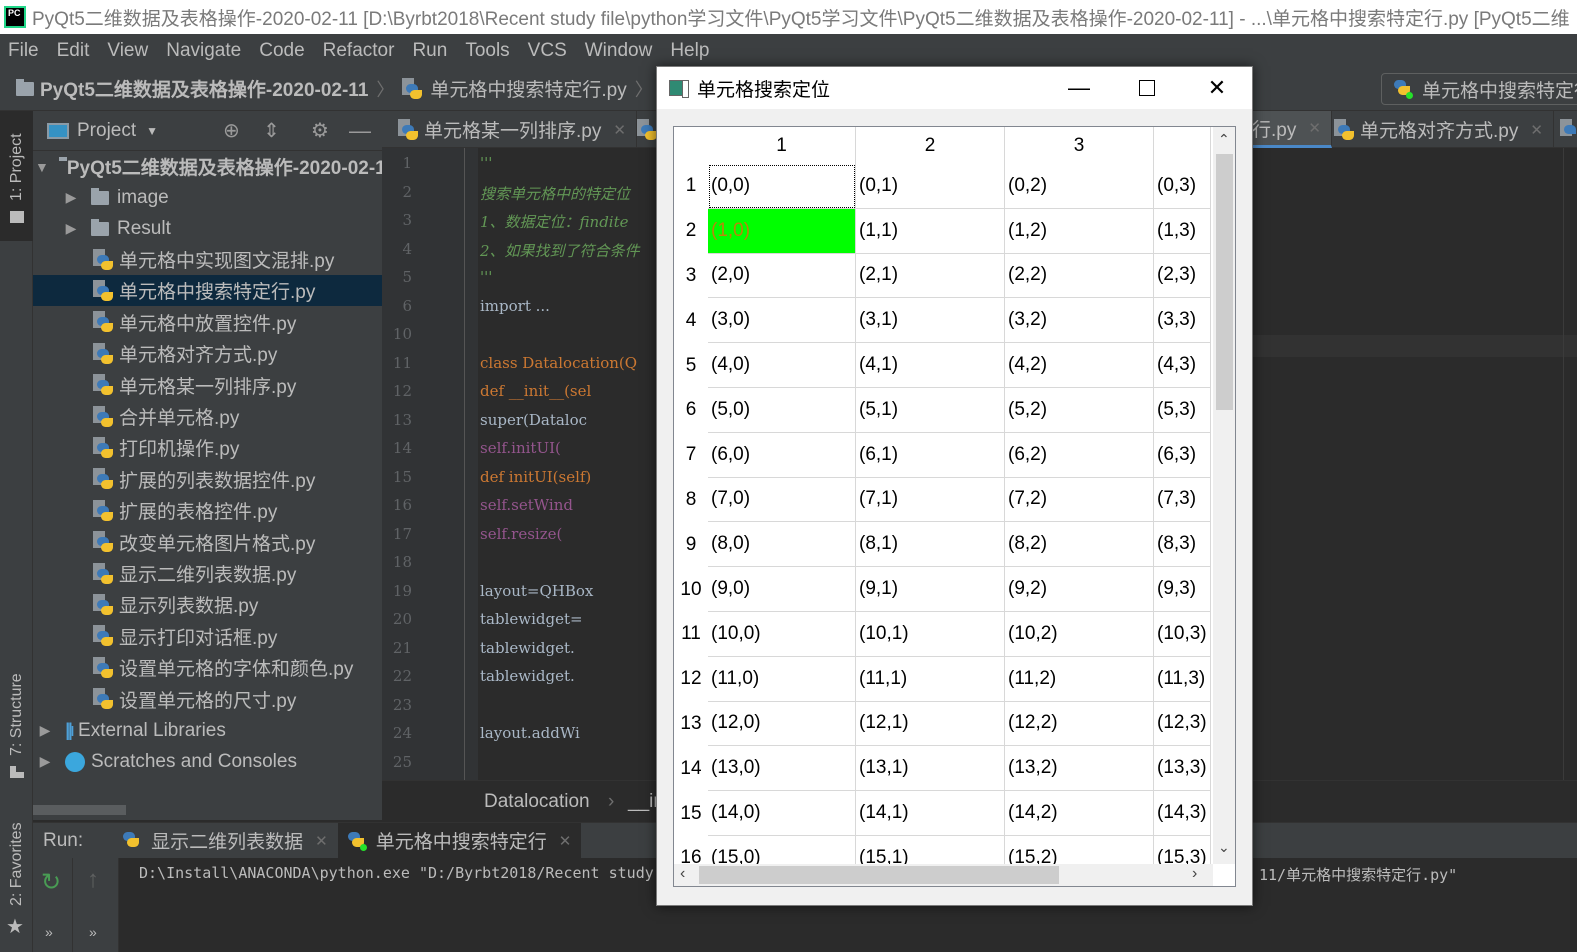  Describe the element at coordinates (682, 874) in the screenshot. I see `scroll-left-arrow-icon: ‹` at that location.